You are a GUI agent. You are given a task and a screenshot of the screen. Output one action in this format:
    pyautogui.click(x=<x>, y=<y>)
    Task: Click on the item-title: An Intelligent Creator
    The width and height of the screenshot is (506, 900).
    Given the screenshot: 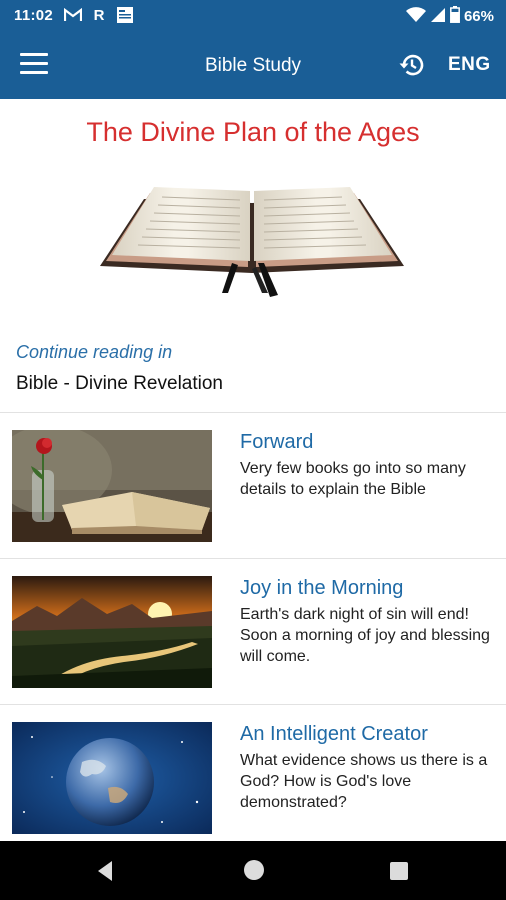 What is the action you would take?
    pyautogui.click(x=334, y=734)
    